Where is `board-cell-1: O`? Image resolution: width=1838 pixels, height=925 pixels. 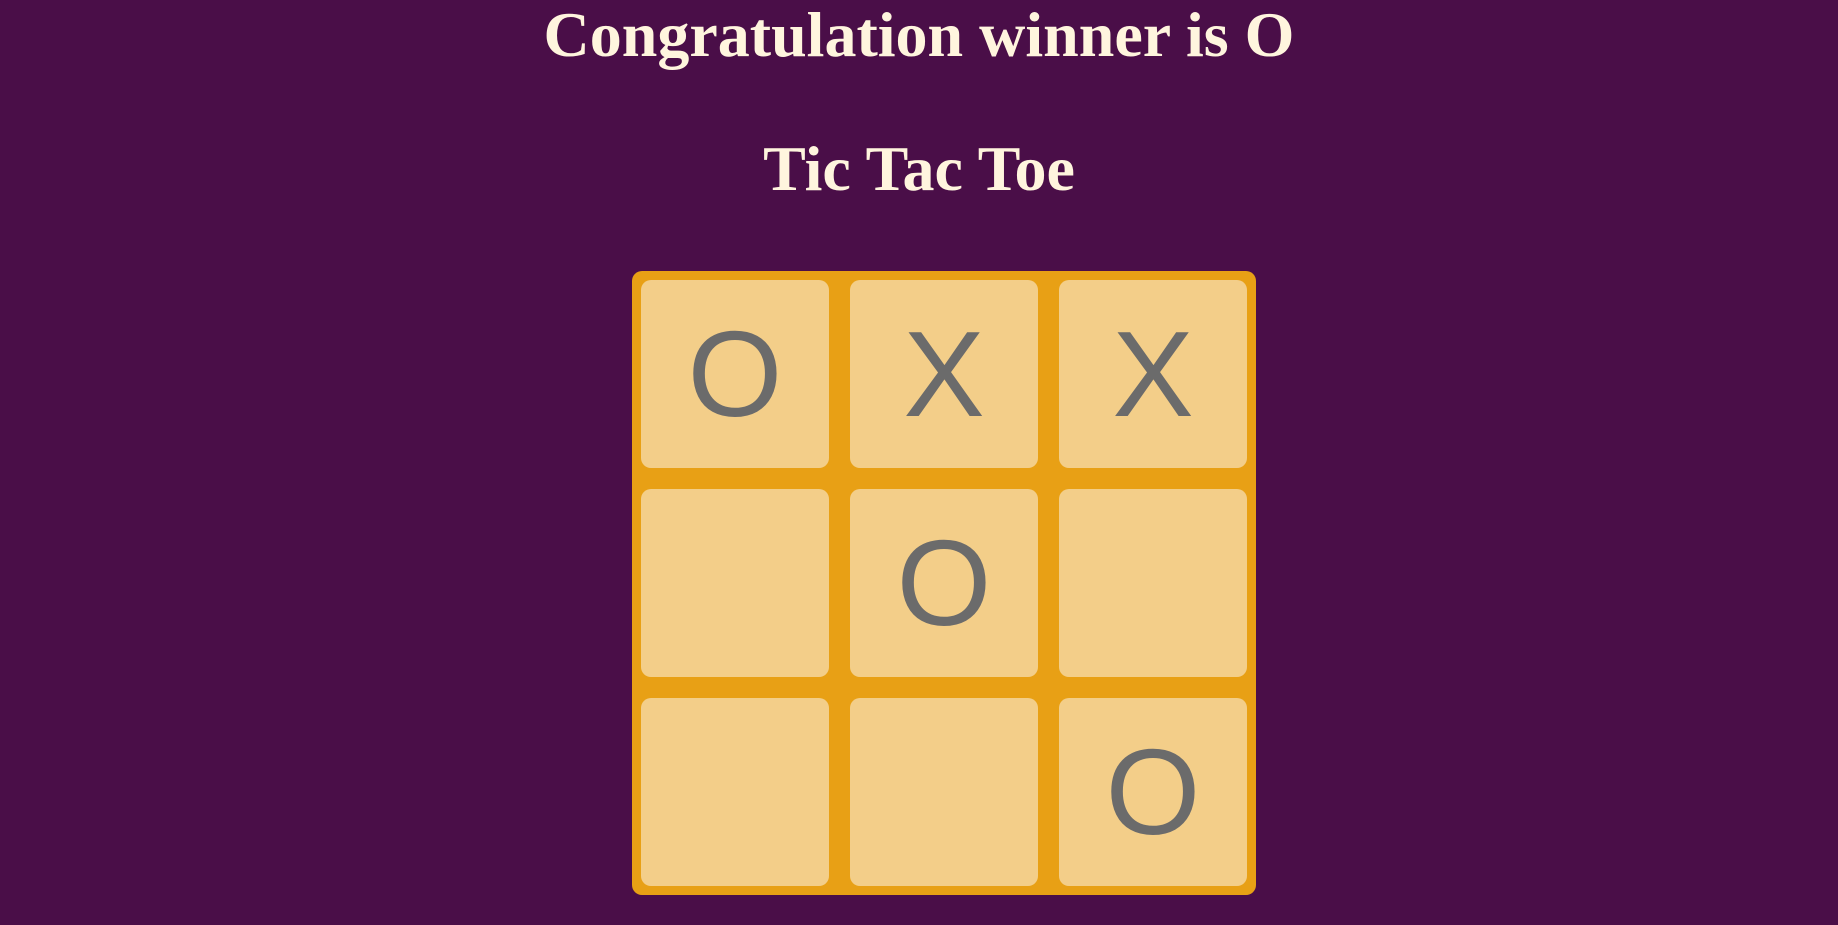 board-cell-1: O is located at coordinates (735, 374).